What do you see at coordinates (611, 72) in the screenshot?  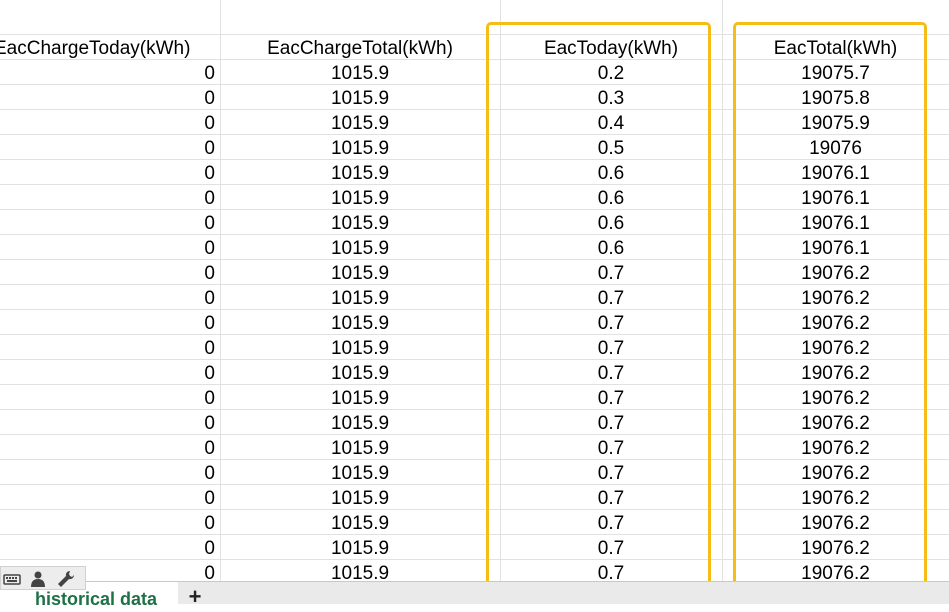 I see `table-cell: 0.2` at bounding box center [611, 72].